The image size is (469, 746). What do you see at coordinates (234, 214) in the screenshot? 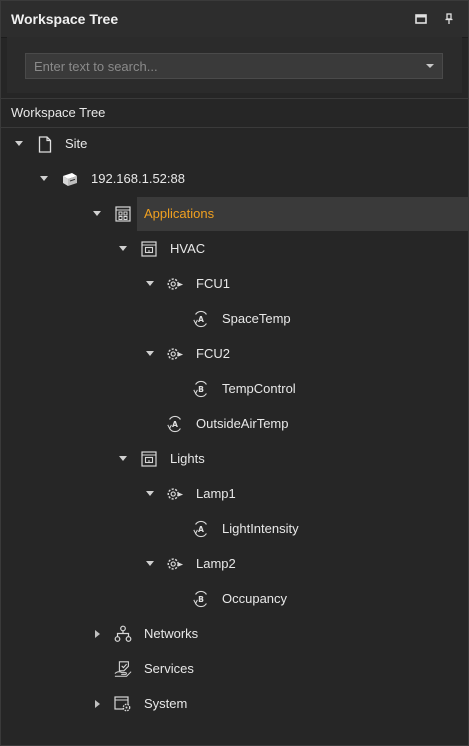
I see `tree-item-applications: Applications` at bounding box center [234, 214].